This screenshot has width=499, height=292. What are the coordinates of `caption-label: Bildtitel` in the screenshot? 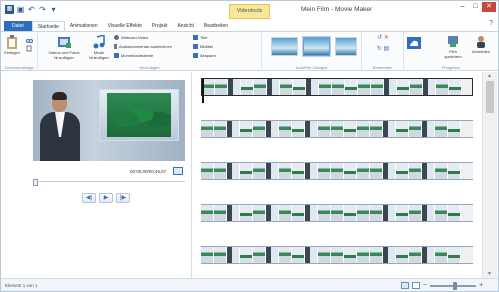 It's located at (206, 46).